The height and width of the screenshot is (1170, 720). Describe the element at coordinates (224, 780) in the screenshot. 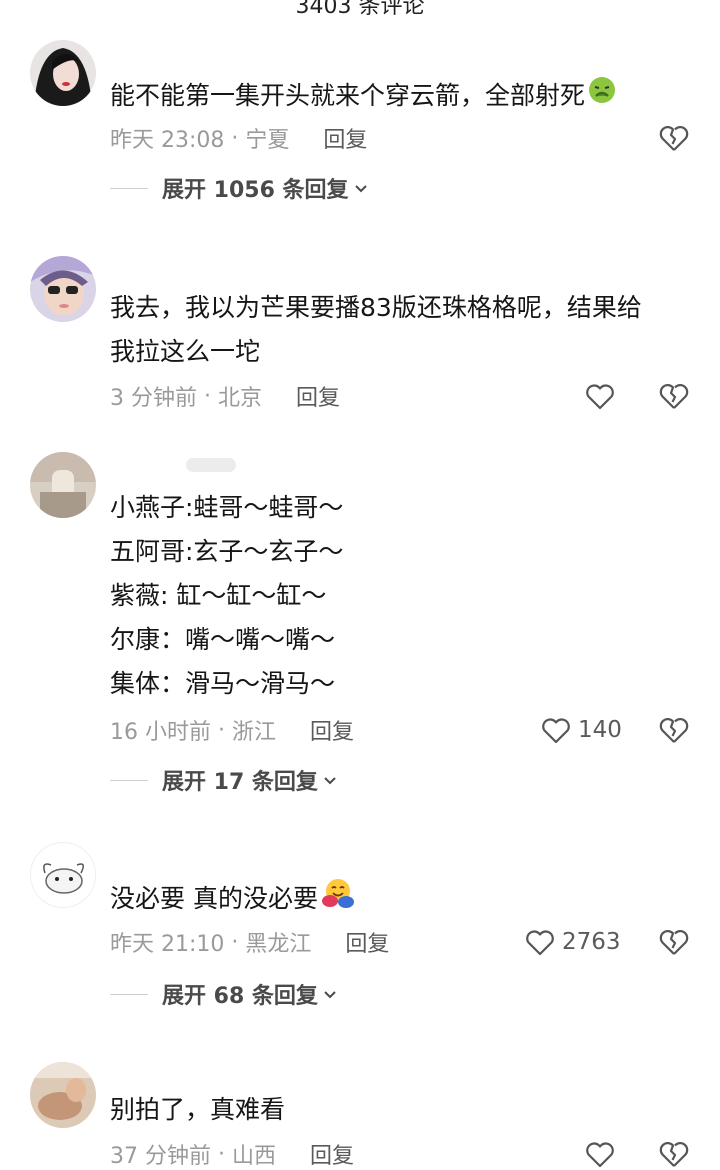

I see `expand-replies-button: 展开 17 条回复` at that location.